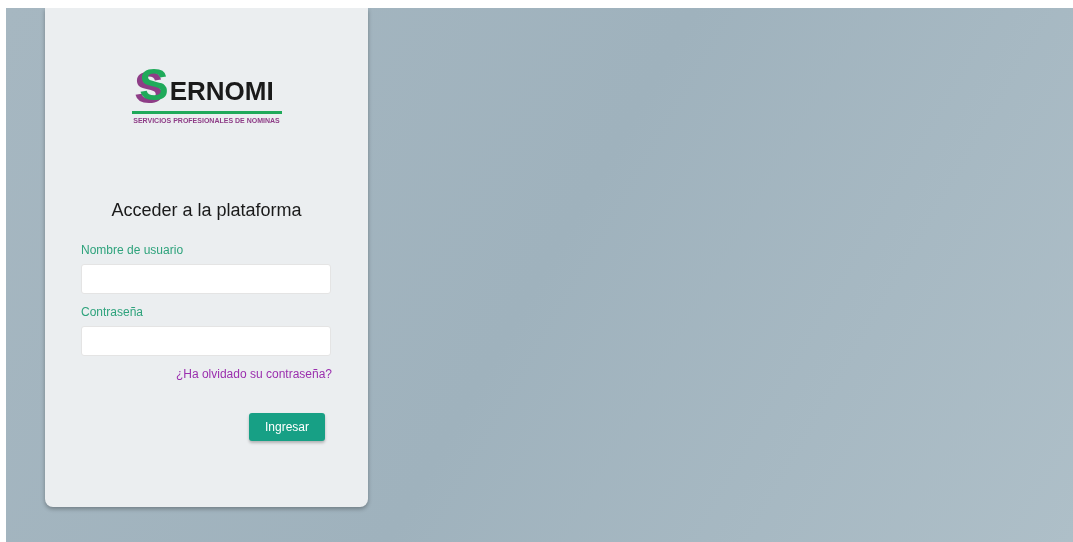 Image resolution: width=1073 pixels, height=542 pixels. I want to click on password-field, so click(206, 341).